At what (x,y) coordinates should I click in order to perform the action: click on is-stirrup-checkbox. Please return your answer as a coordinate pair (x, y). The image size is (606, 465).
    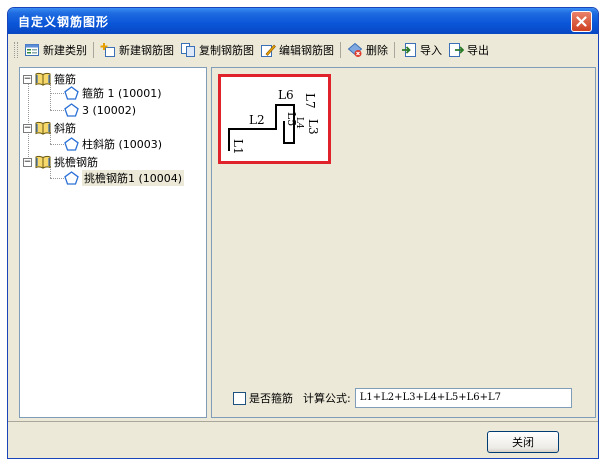
    Looking at the image, I should click on (239, 398).